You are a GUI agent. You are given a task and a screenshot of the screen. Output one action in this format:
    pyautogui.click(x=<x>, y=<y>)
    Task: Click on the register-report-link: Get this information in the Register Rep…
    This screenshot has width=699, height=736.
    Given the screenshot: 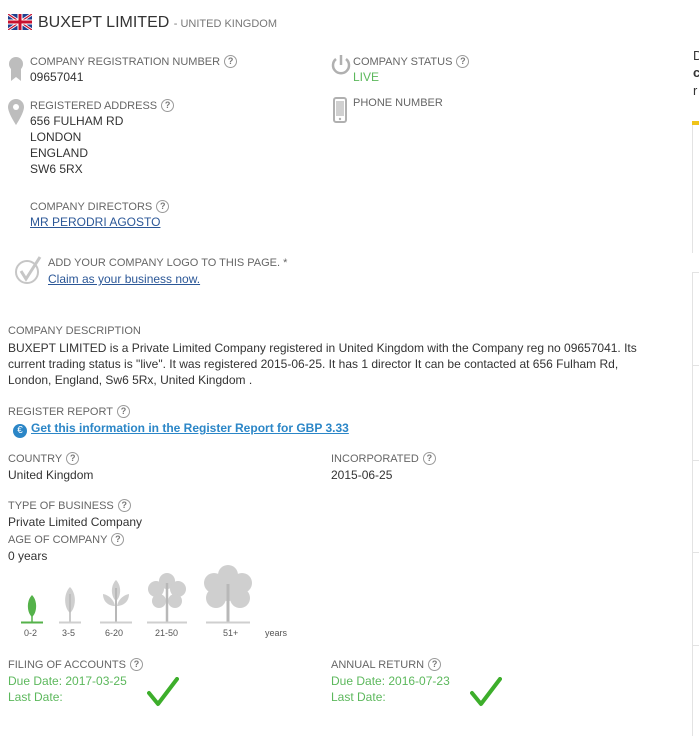 What is the action you would take?
    pyautogui.click(x=190, y=428)
    